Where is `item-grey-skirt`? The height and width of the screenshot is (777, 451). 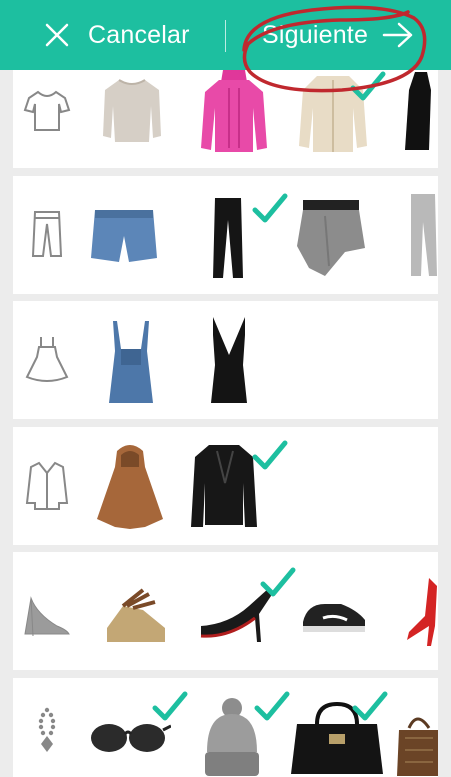
item-grey-skirt is located at coordinates (331, 237).